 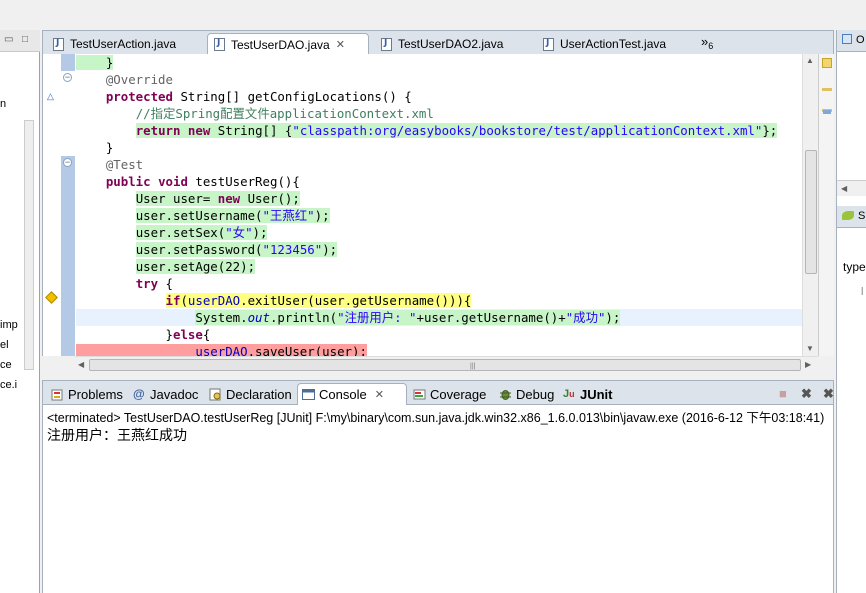 What do you see at coordinates (259, 394) in the screenshot?
I see `tab-label: Declaration` at bounding box center [259, 394].